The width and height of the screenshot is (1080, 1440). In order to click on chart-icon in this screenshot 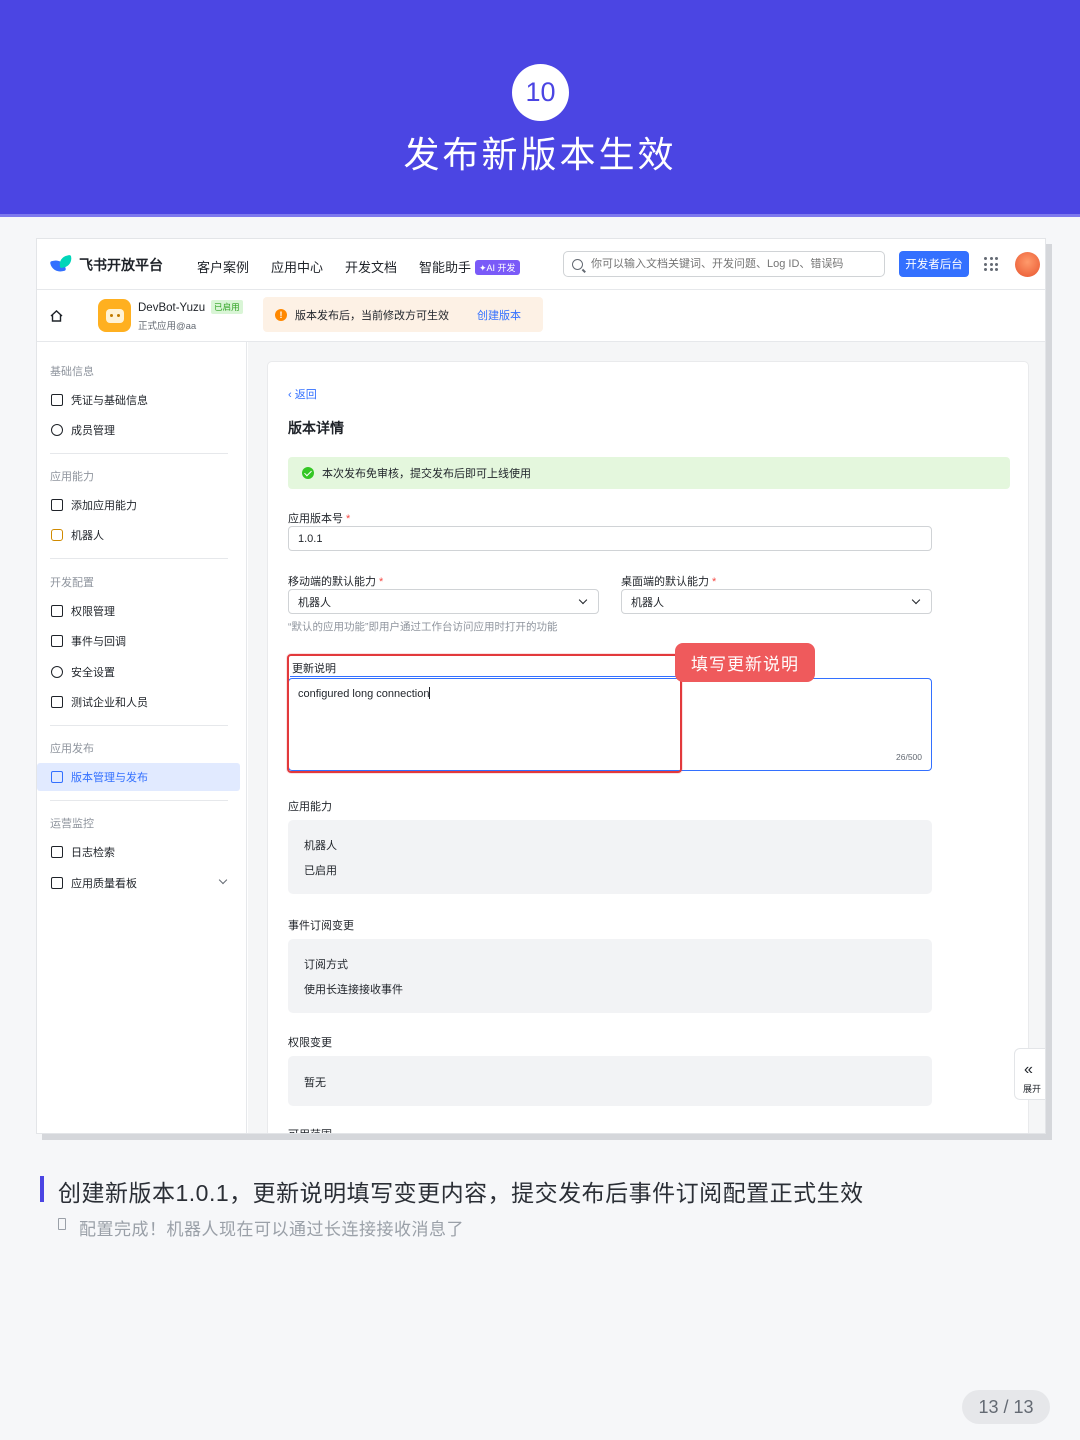, I will do `click(57, 883)`.